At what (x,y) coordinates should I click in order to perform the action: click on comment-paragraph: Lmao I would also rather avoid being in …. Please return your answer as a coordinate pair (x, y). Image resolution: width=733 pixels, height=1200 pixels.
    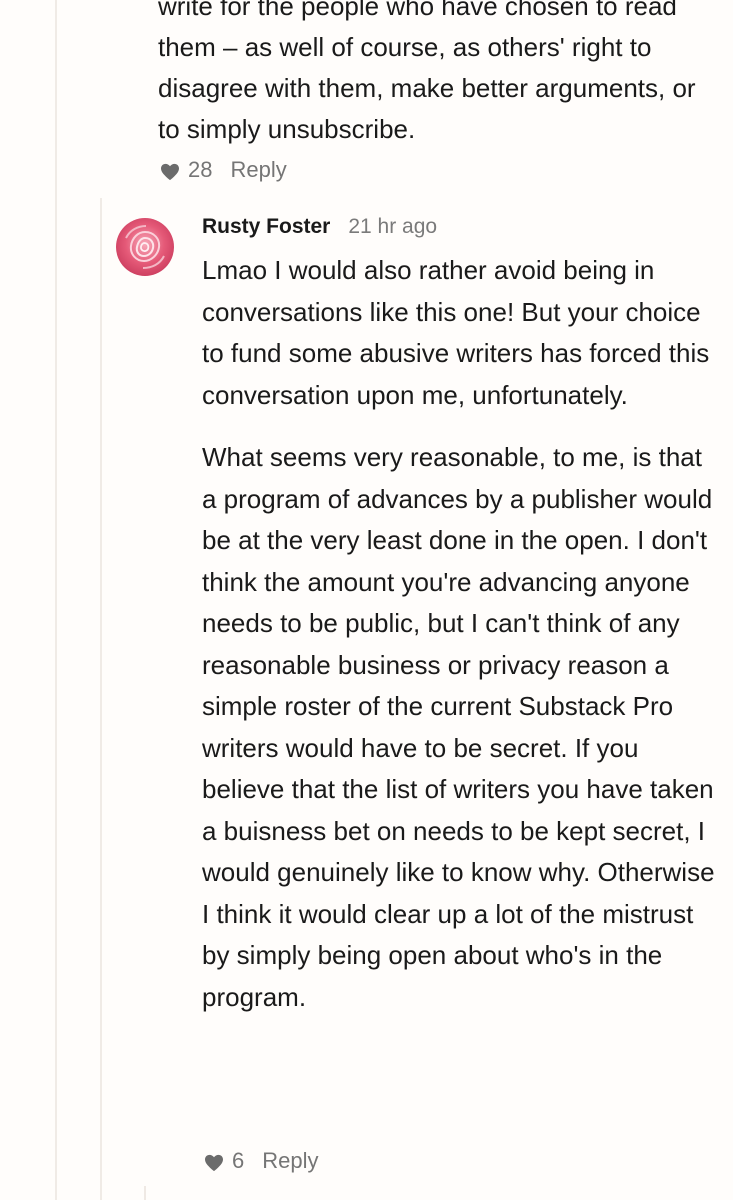
    Looking at the image, I should click on (456, 332).